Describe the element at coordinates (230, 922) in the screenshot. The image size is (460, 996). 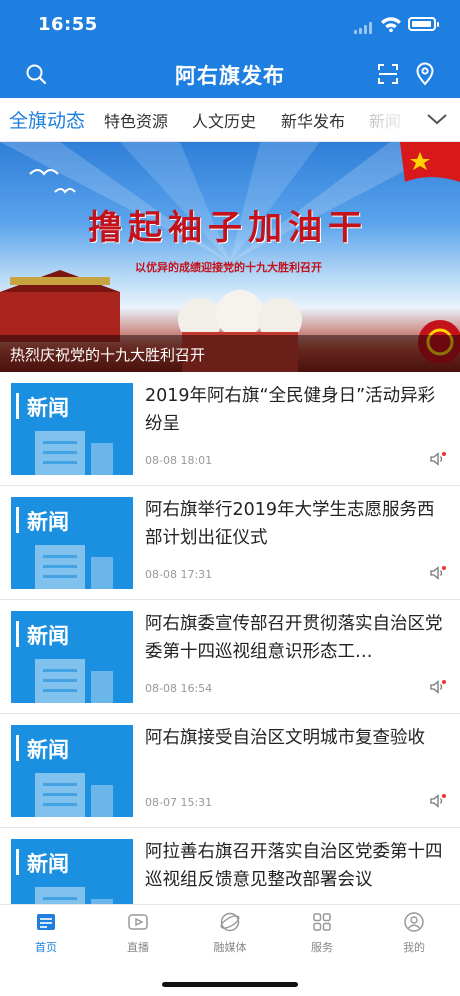
I see `globe-icon` at that location.